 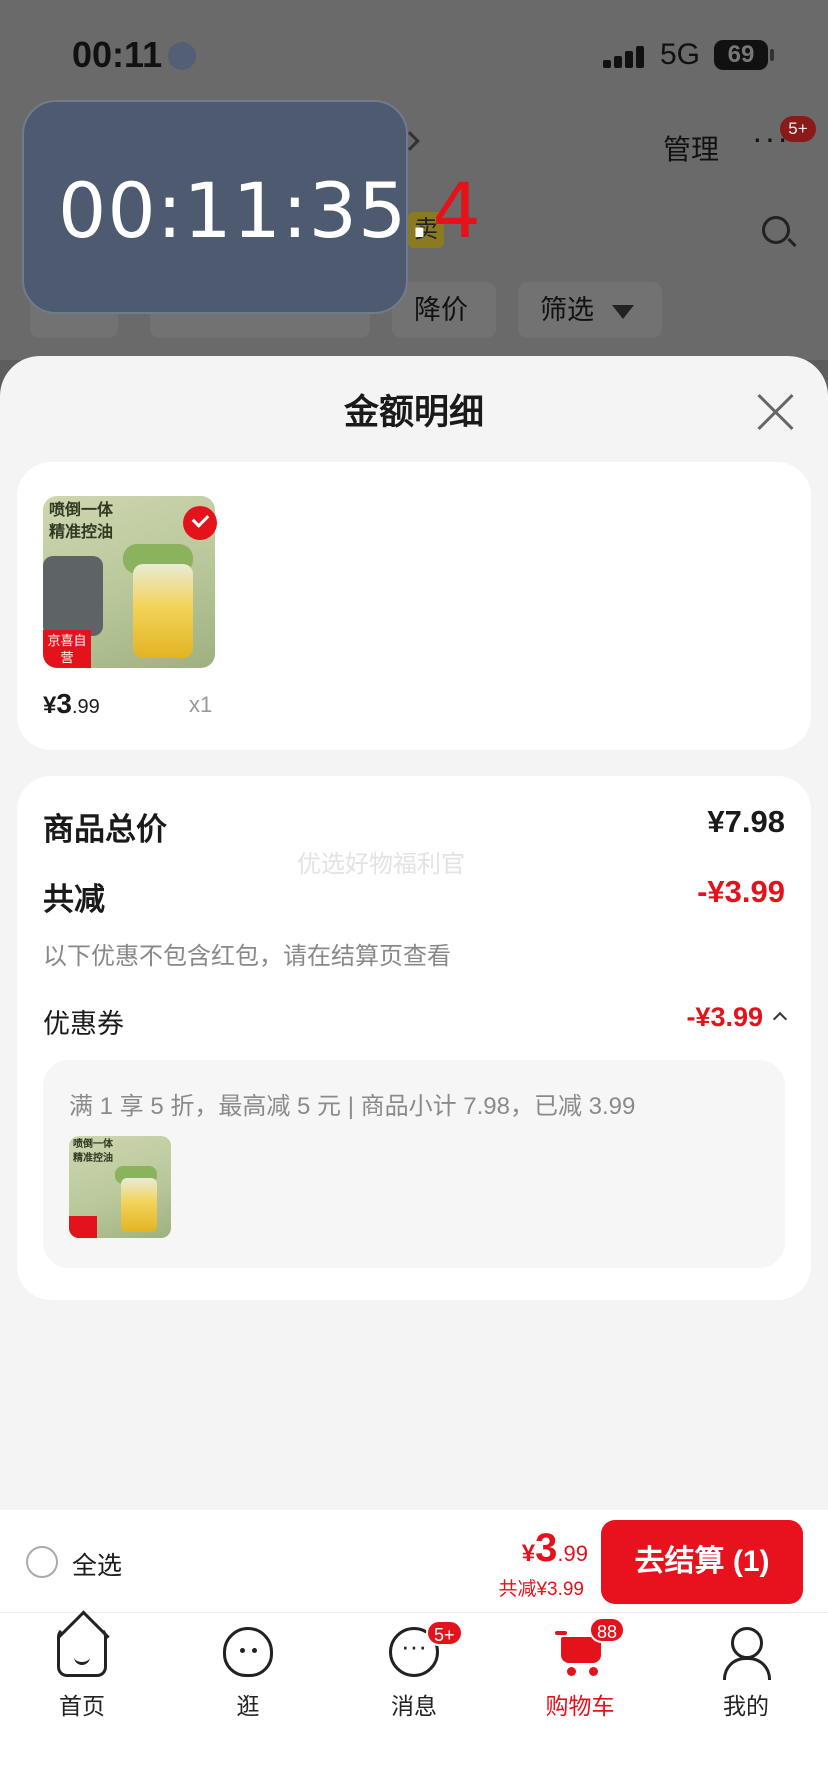 I want to click on coupon-toggle: -¥3.99, so click(x=737, y=1017).